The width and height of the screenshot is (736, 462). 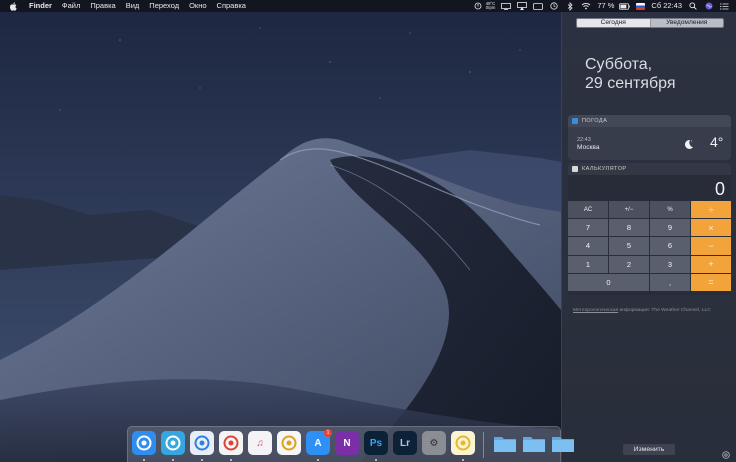 I want to click on menu-help: Справка, so click(x=231, y=6).